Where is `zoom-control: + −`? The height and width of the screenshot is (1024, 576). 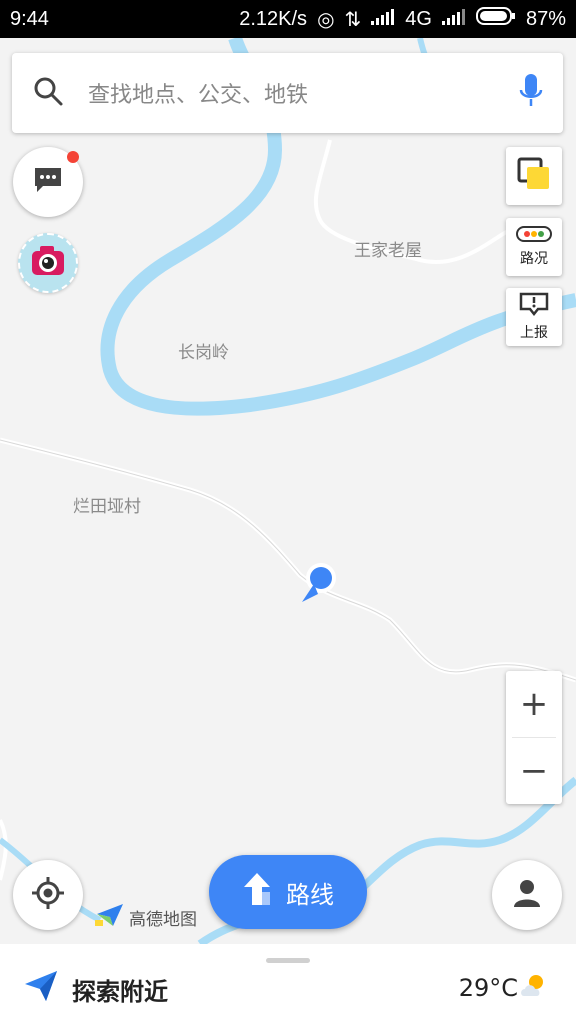
zoom-control: + − is located at coordinates (534, 737).